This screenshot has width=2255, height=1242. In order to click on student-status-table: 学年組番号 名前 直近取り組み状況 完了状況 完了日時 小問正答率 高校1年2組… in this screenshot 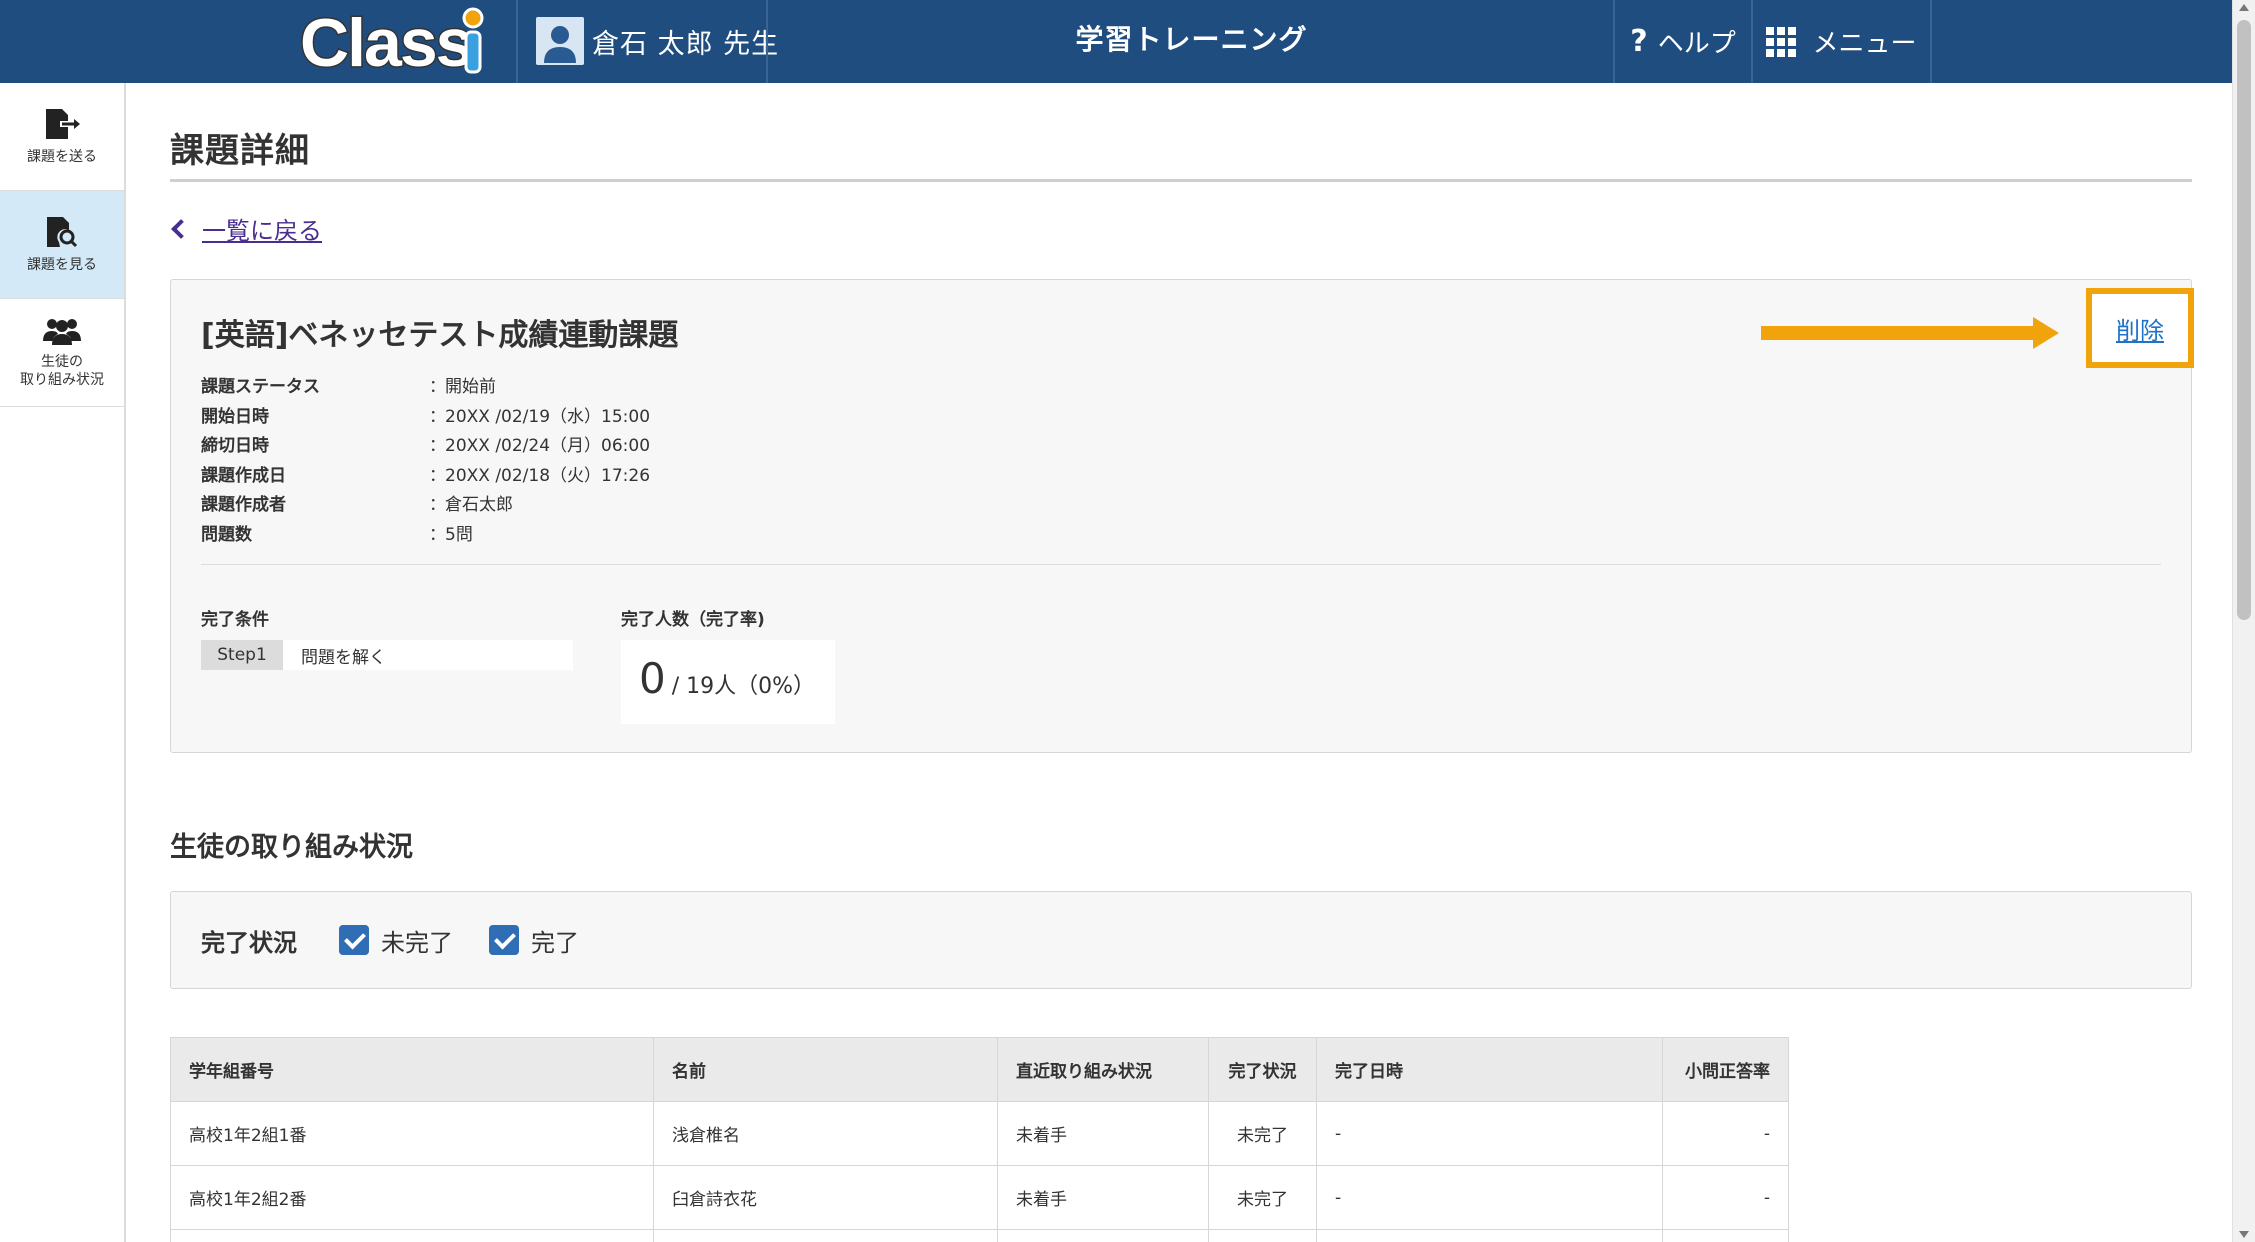, I will do `click(979, 1139)`.